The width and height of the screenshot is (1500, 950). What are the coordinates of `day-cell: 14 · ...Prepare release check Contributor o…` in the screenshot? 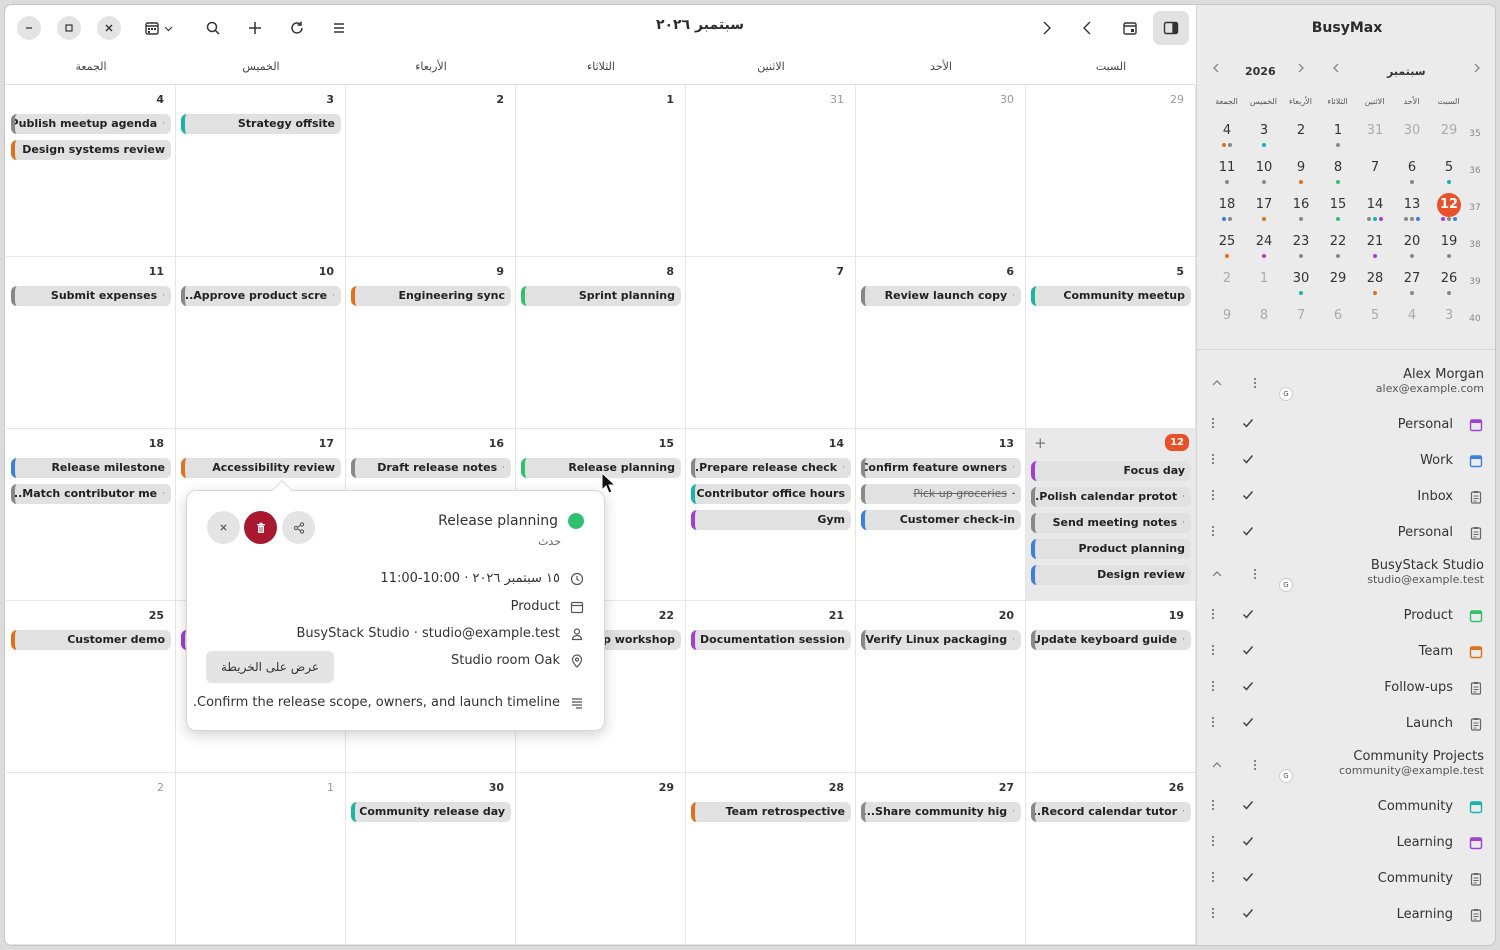 It's located at (771, 515).